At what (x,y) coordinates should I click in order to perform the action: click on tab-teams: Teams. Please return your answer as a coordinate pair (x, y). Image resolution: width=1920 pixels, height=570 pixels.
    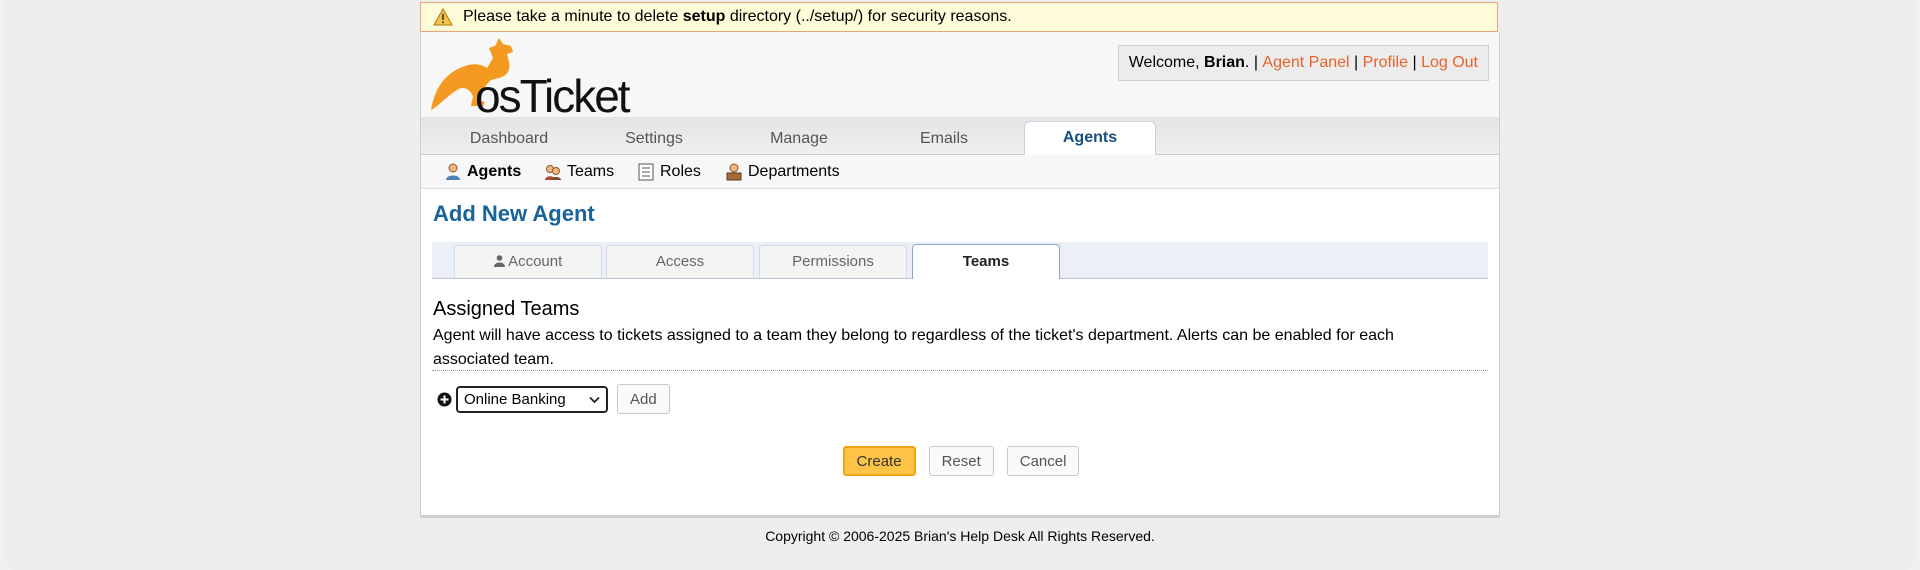
    Looking at the image, I should click on (986, 261).